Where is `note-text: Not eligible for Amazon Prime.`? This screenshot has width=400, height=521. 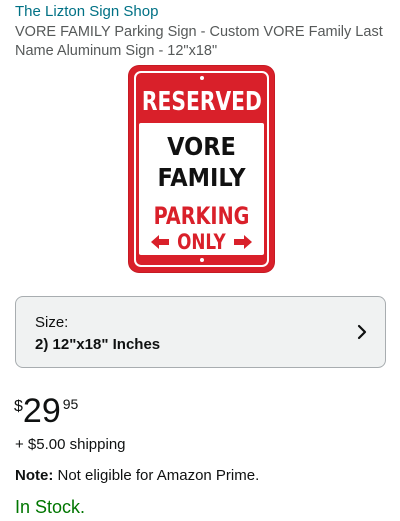 note-text: Not eligible for Amazon Prime. is located at coordinates (158, 475).